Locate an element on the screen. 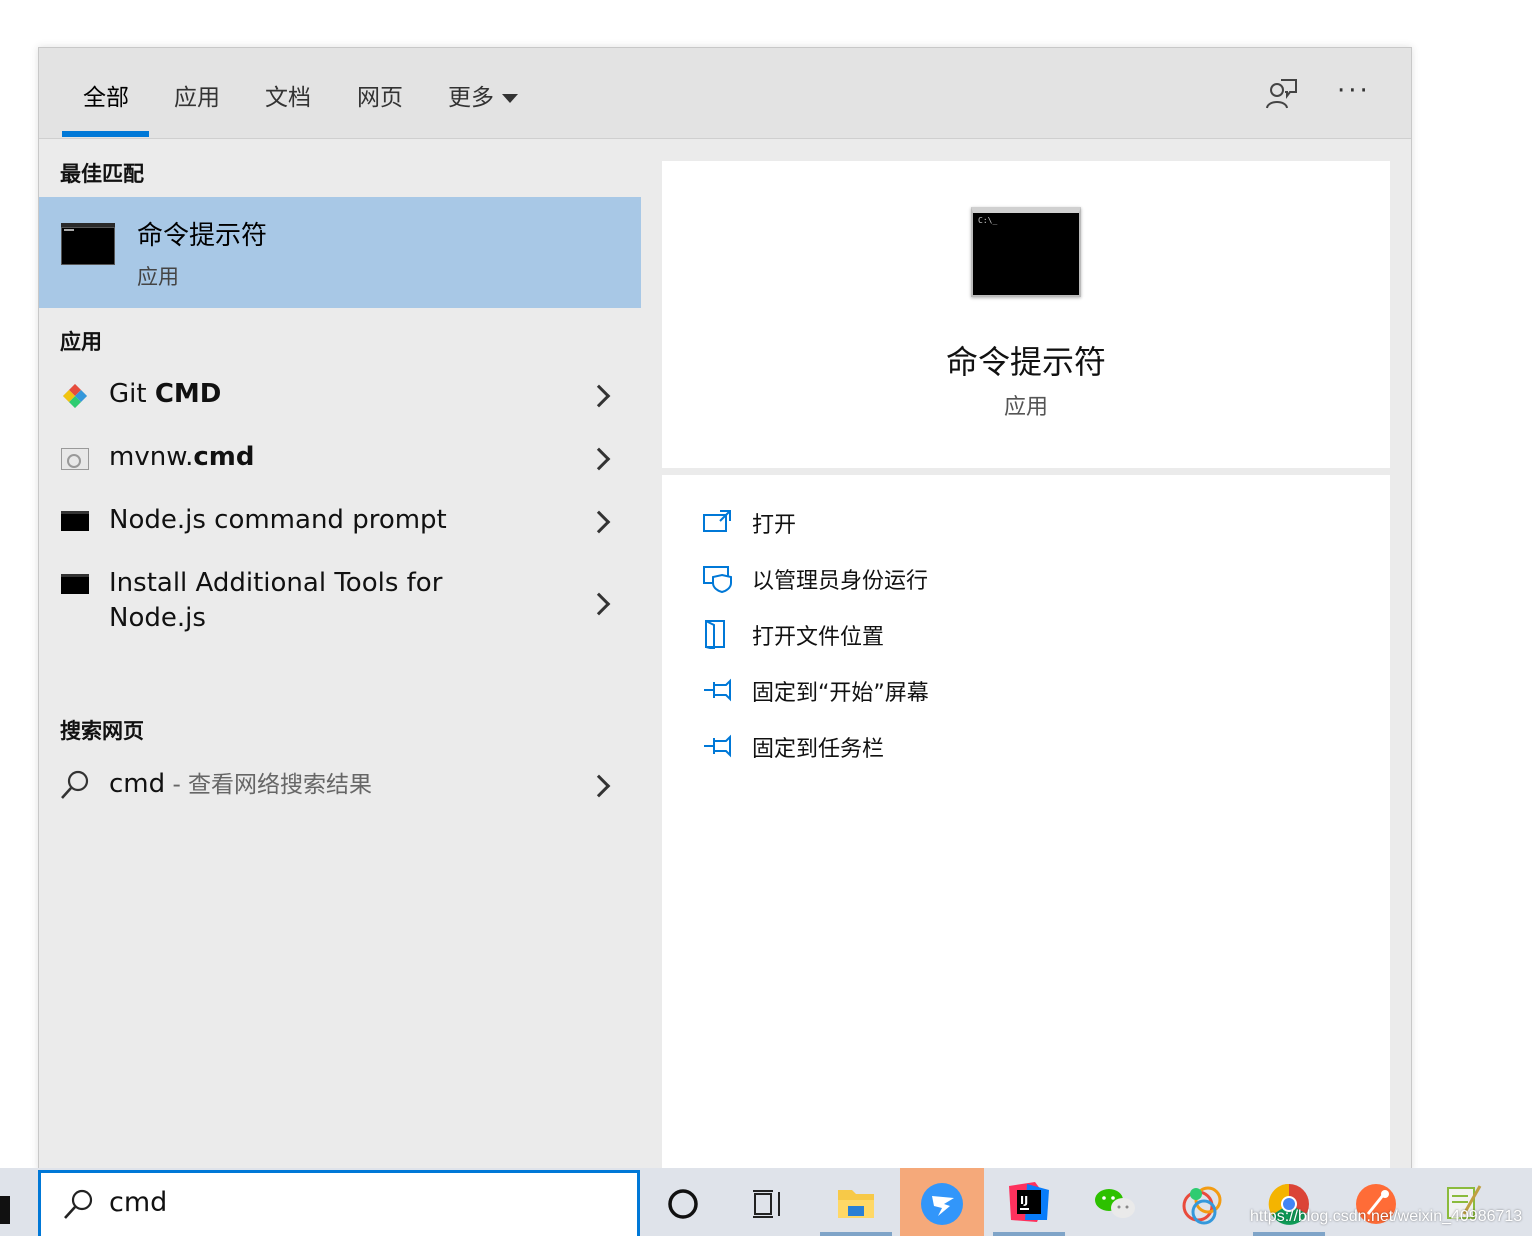  taskbar-navicat is located at coordinates (1202, 1202).